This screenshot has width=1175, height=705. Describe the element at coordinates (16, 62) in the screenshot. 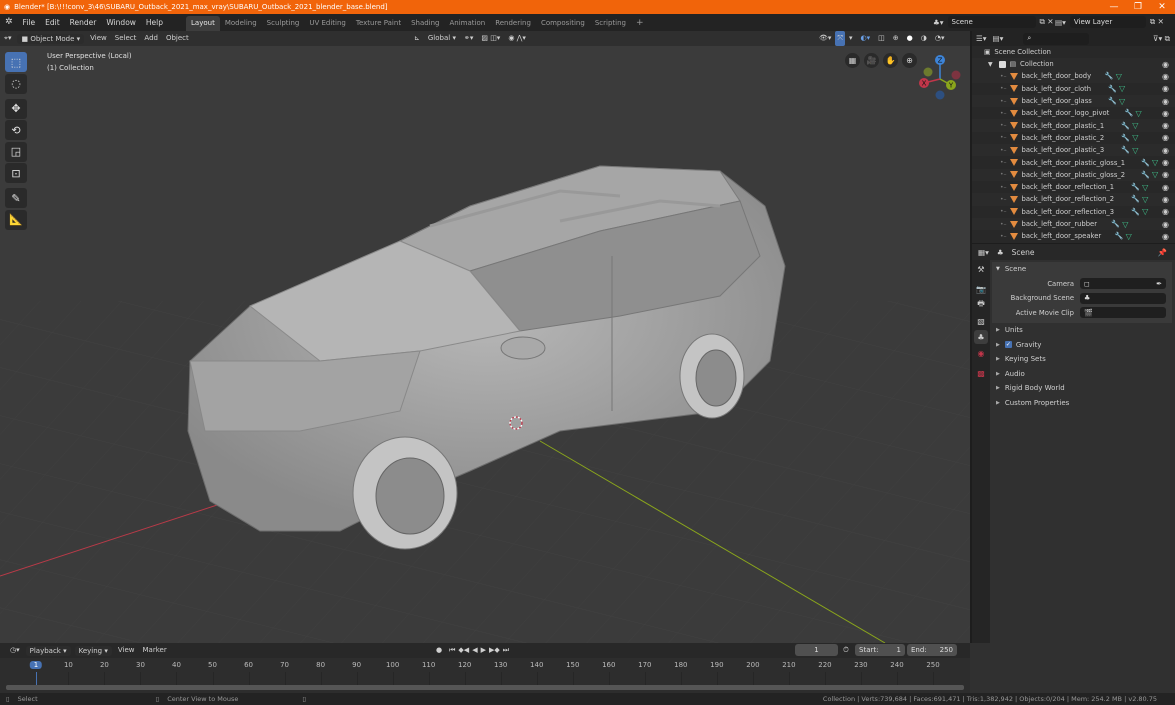

I see `select-box-tool: ⬚` at that location.